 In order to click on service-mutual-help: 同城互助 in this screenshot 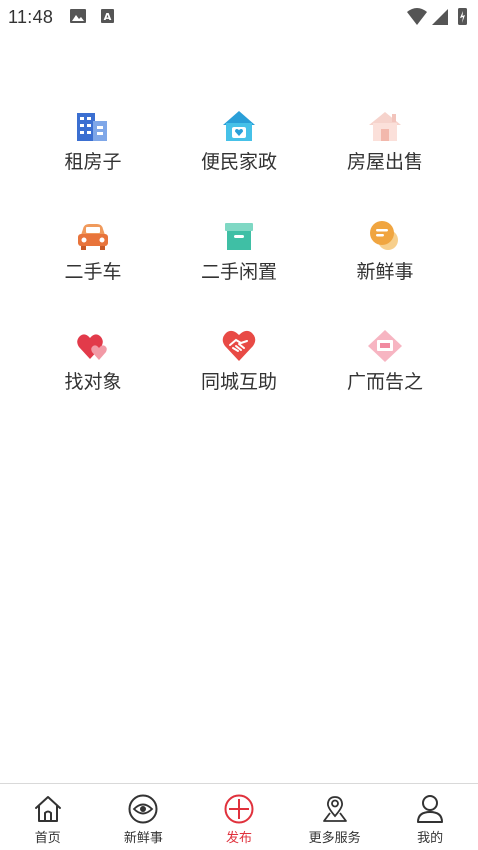, I will do `click(239, 361)`.